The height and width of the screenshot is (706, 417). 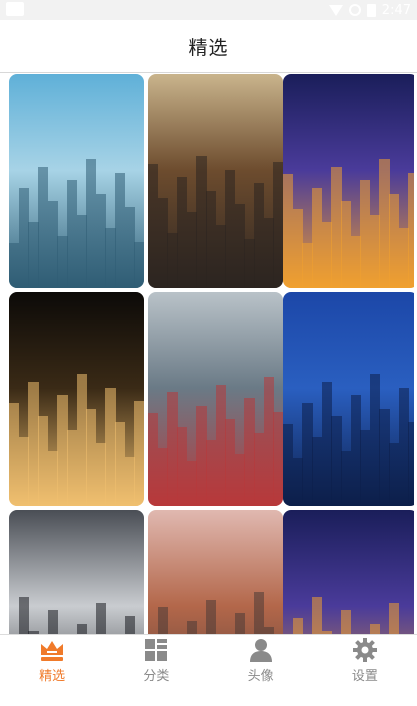 I want to click on crown-icon, so click(x=52, y=650).